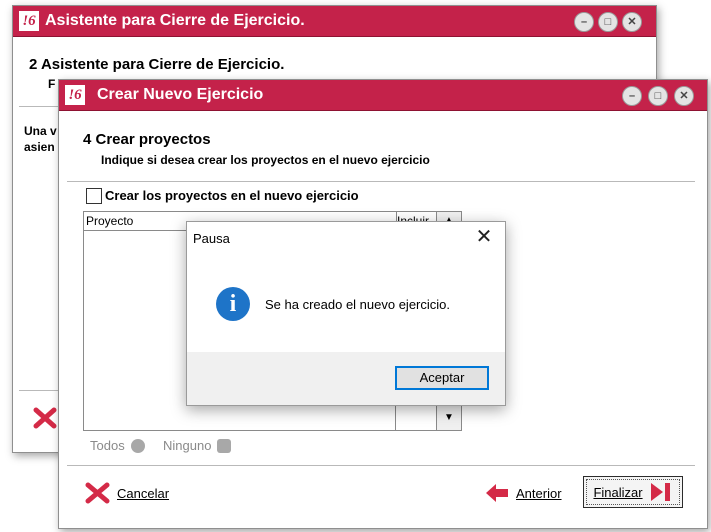  I want to click on step-heading: 2 Asistente para Cierre de Ejercicio., so click(156, 64).